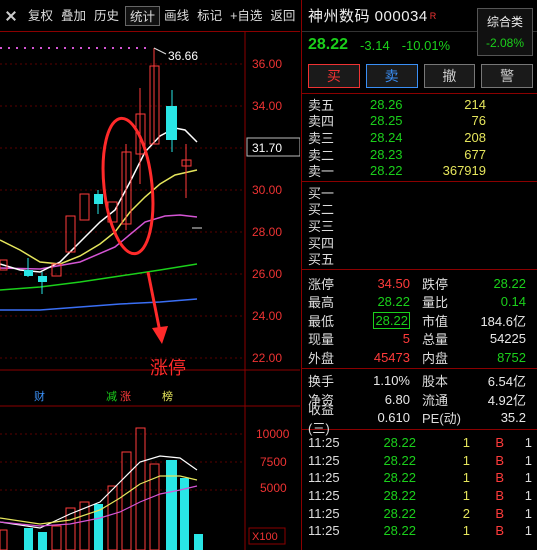 This screenshot has height=550, width=537. I want to click on current-price-label: 31.70, so click(267, 148).